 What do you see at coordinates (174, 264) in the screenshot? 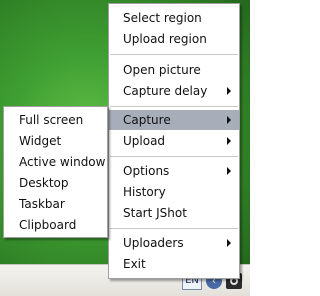
I see `menu-item-exit: Exit` at bounding box center [174, 264].